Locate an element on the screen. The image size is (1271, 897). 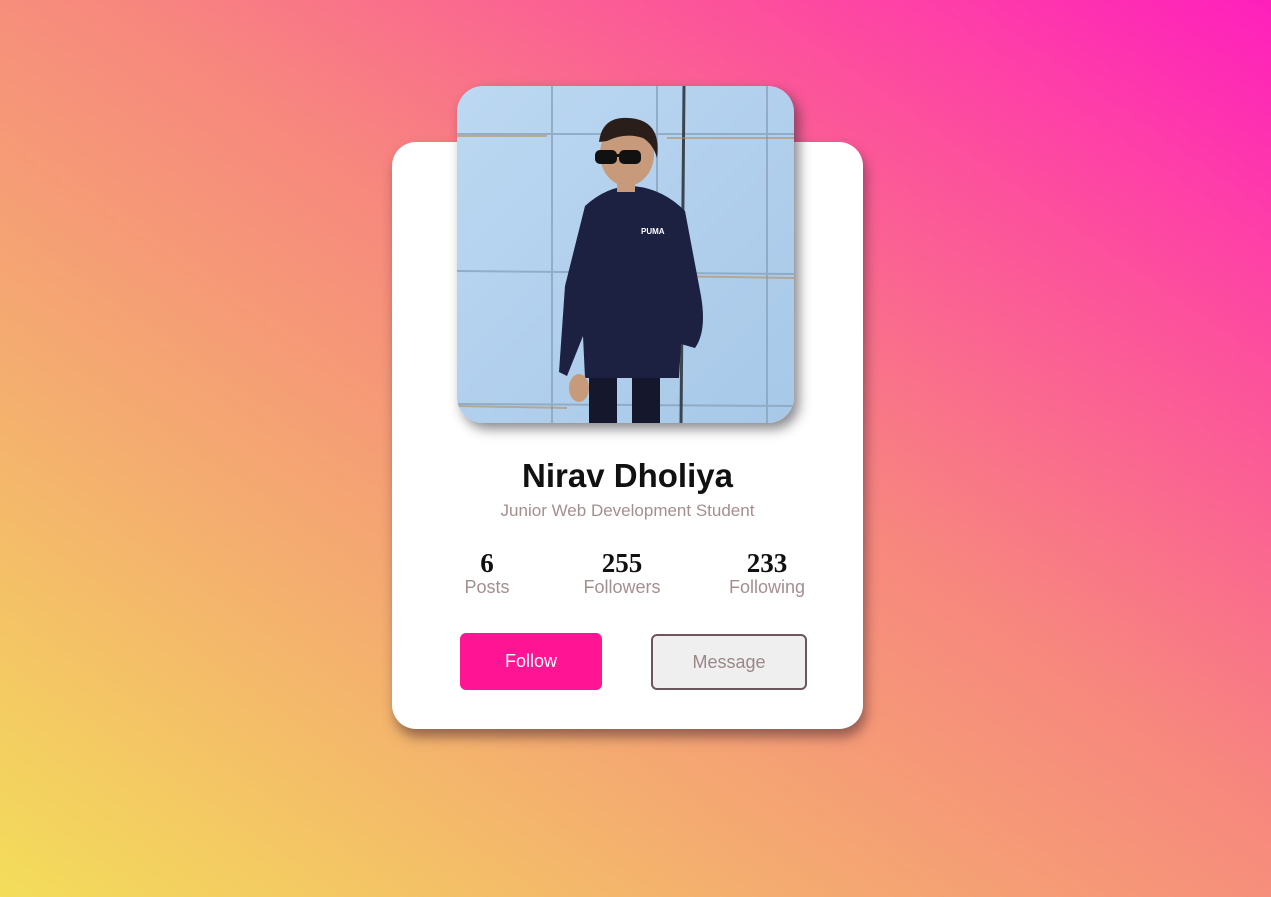
stat-value: 255 is located at coordinates (622, 563).